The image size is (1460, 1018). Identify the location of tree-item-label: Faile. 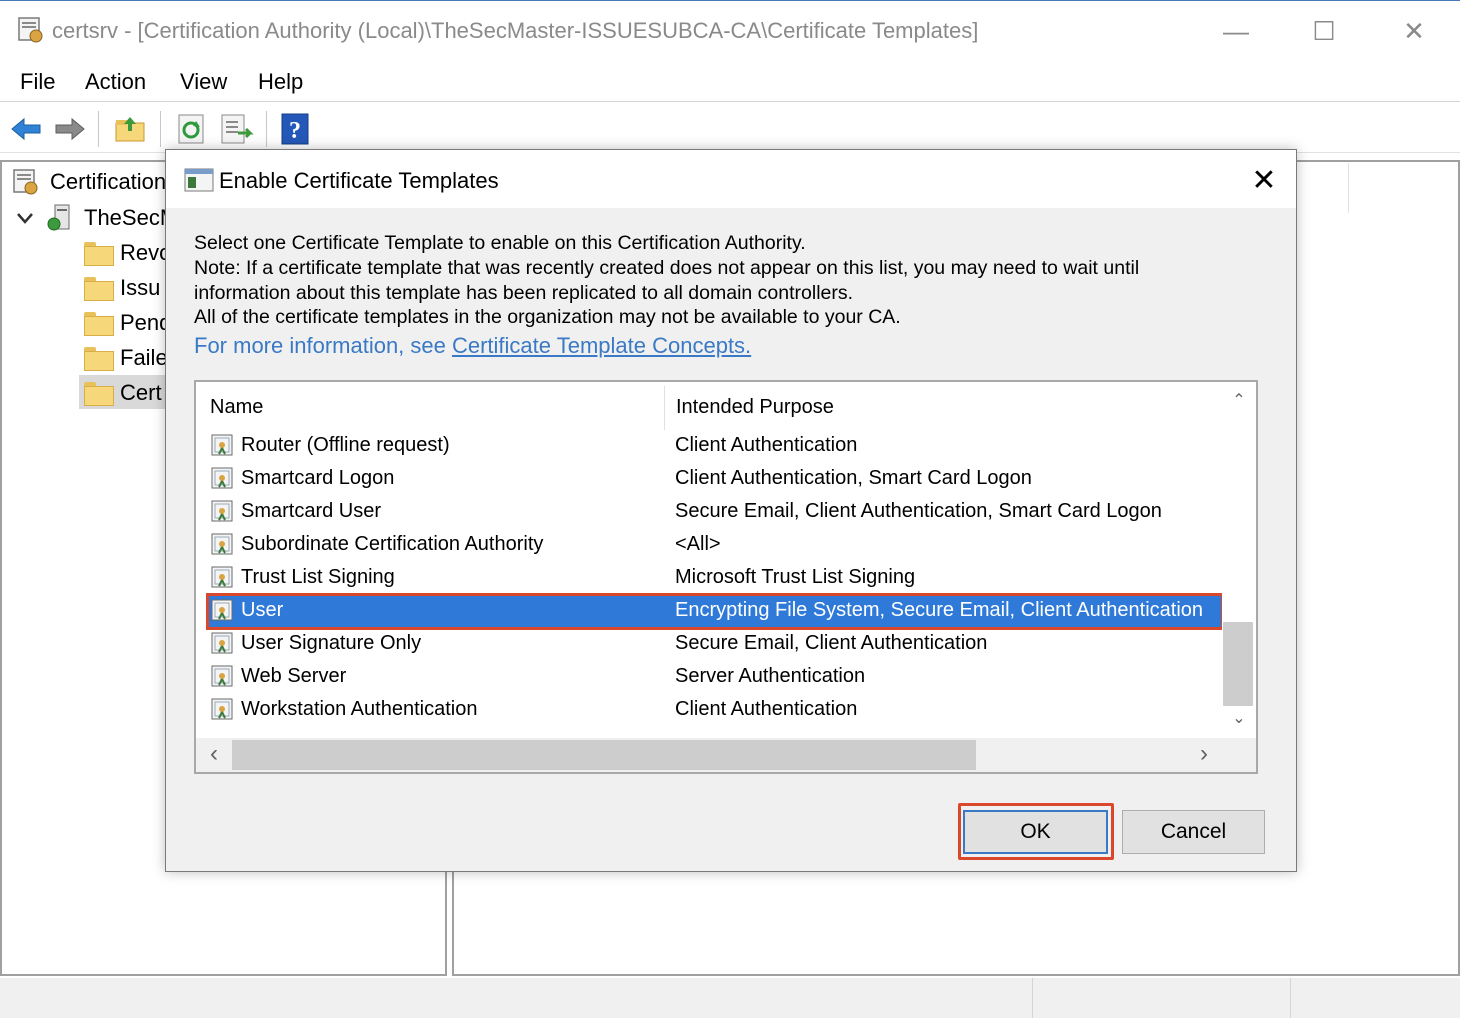
(144, 357).